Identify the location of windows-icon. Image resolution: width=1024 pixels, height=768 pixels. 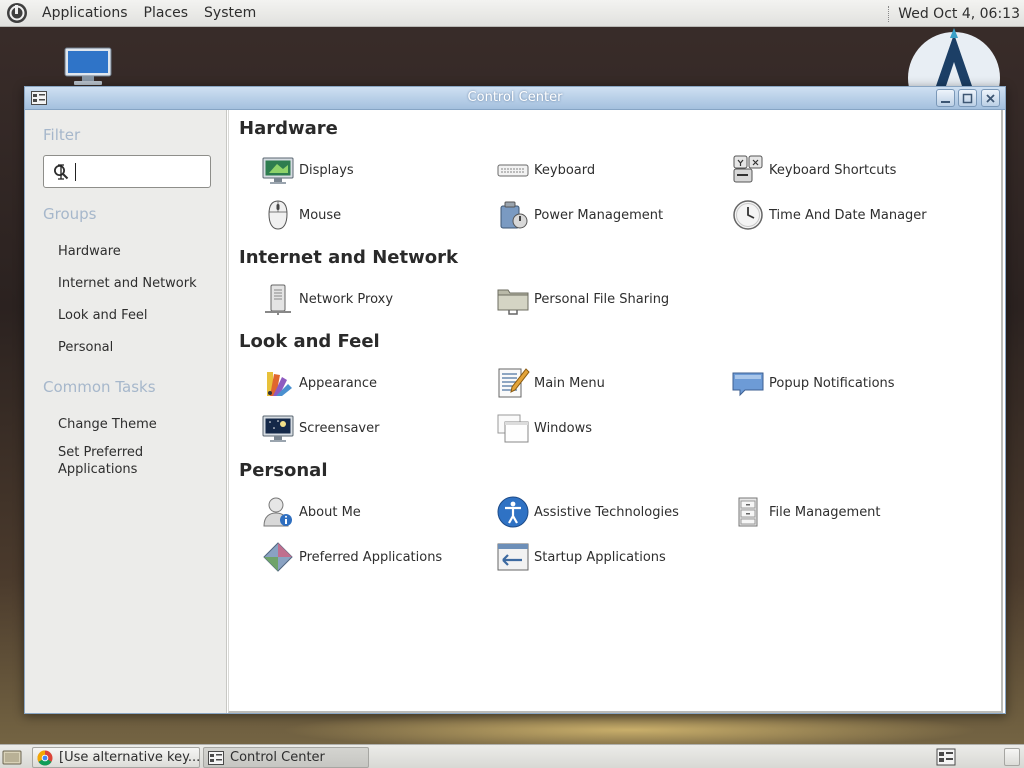
(513, 428).